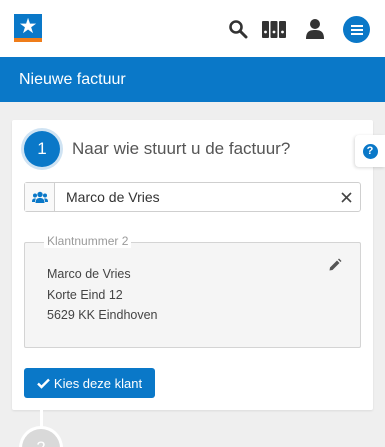 The image size is (385, 447). I want to click on client-number-legend: Klantnummer 2, so click(88, 241).